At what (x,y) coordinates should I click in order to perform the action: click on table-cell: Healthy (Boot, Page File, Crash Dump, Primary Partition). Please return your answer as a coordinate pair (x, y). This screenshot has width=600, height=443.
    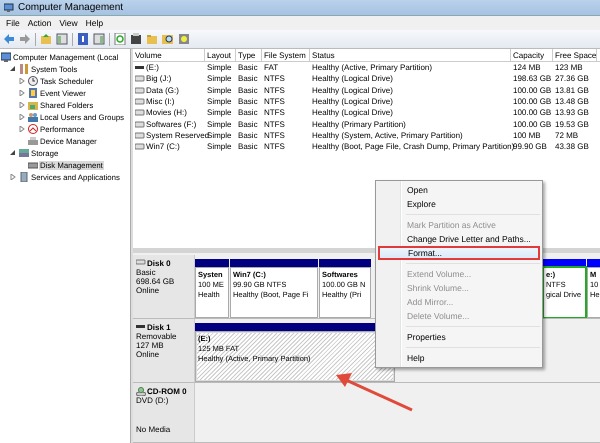
    Looking at the image, I should click on (413, 147).